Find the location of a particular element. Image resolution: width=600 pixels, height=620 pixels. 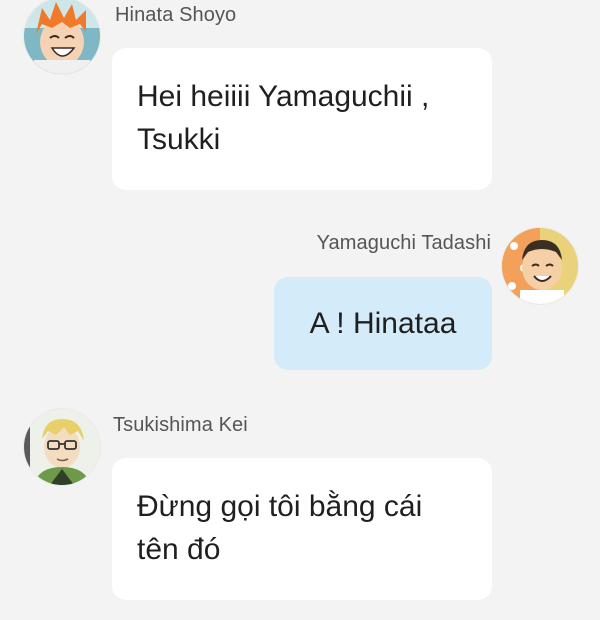

hinata-avatar-icon is located at coordinates (62, 37).